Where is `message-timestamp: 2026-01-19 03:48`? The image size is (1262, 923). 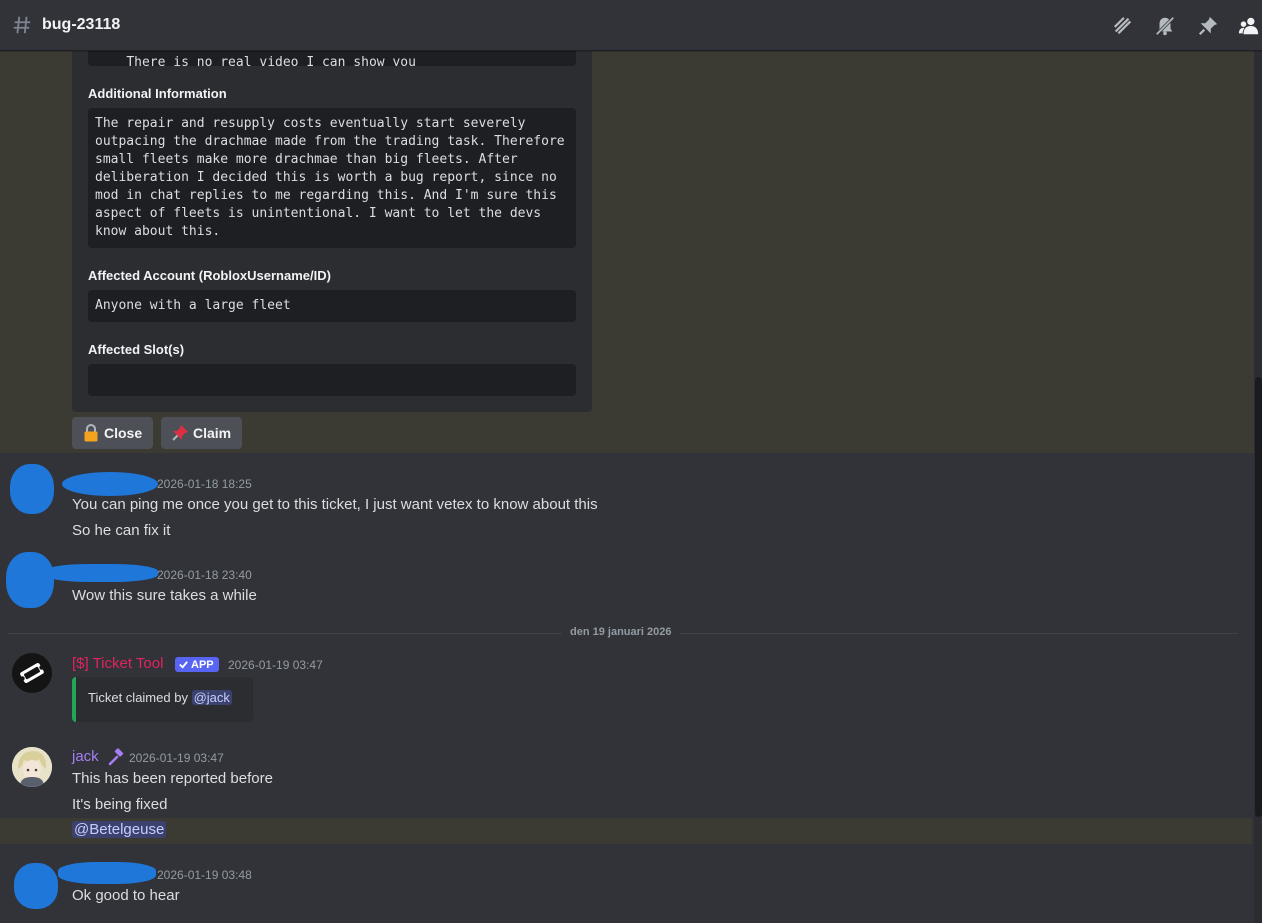
message-timestamp: 2026-01-19 03:48 is located at coordinates (204, 875).